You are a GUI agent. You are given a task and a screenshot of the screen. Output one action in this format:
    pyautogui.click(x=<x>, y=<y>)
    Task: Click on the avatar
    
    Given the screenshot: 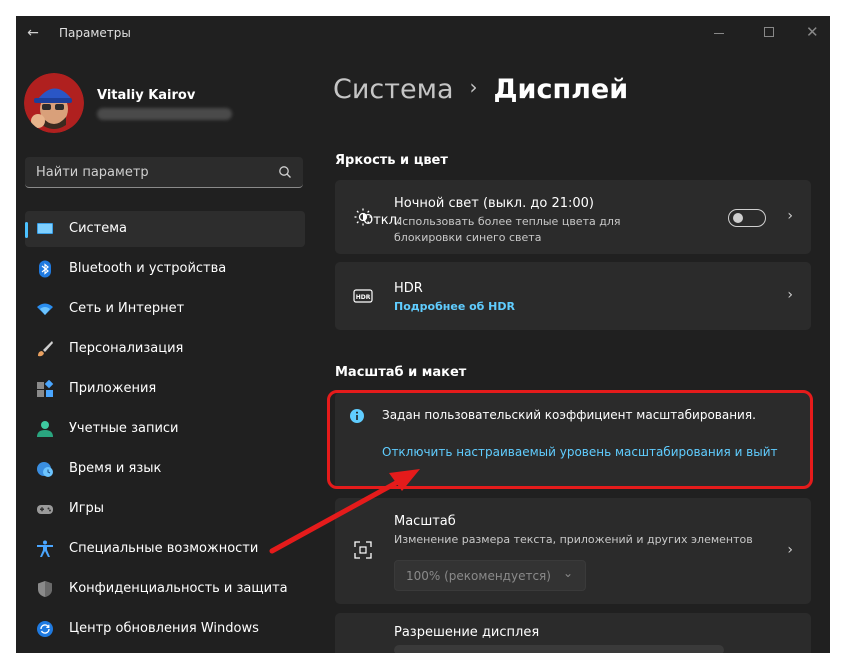 What is the action you would take?
    pyautogui.click(x=54, y=103)
    